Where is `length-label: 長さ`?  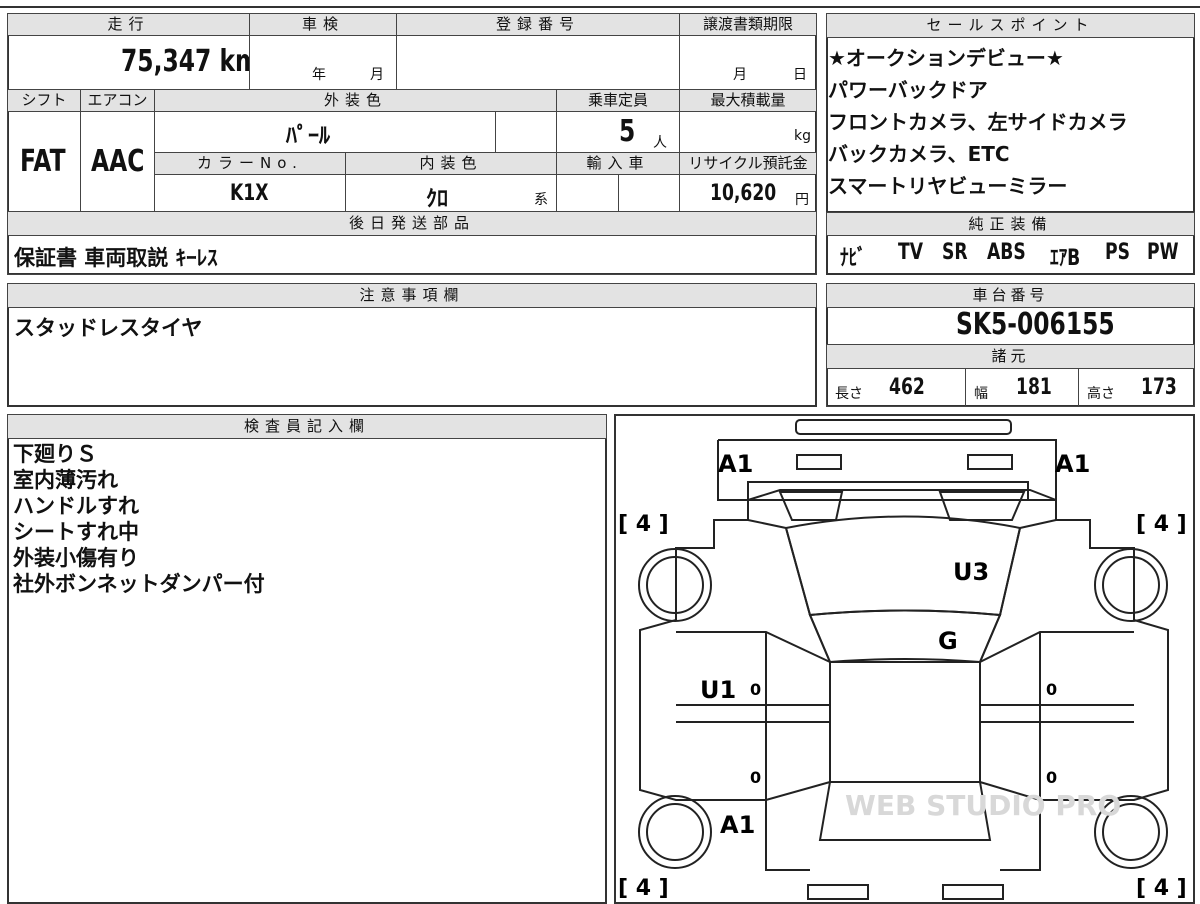
length-label: 長さ is located at coordinates (849, 394).